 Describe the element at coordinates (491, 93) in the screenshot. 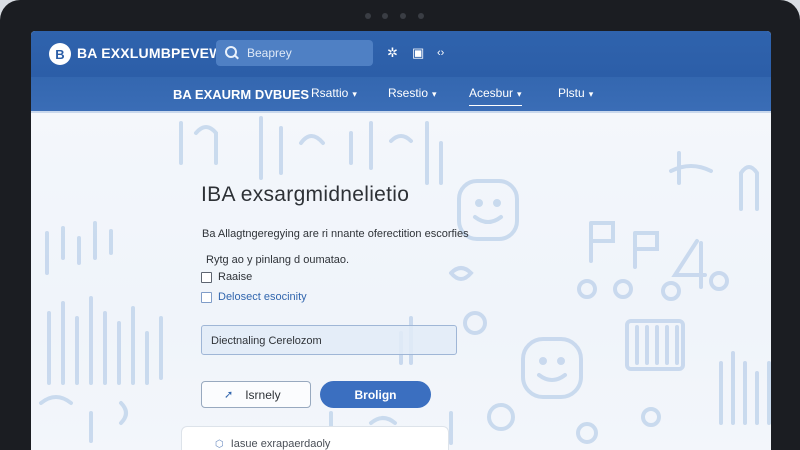

I see `nav-item-label: Acesbur` at that location.